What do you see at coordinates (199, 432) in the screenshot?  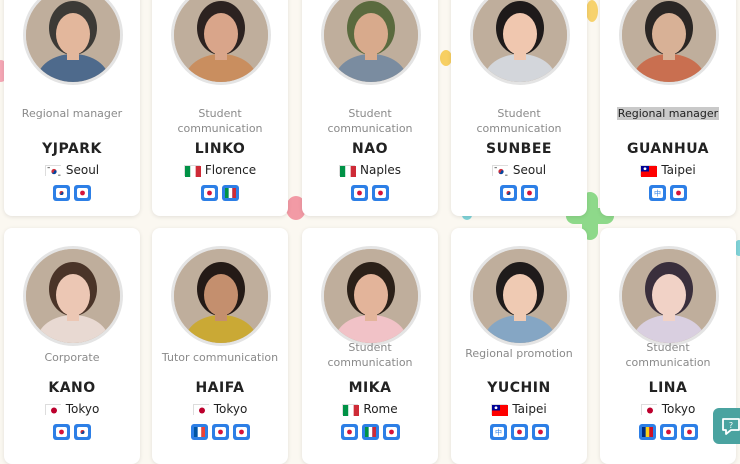 I see `language-fr-icon` at bounding box center [199, 432].